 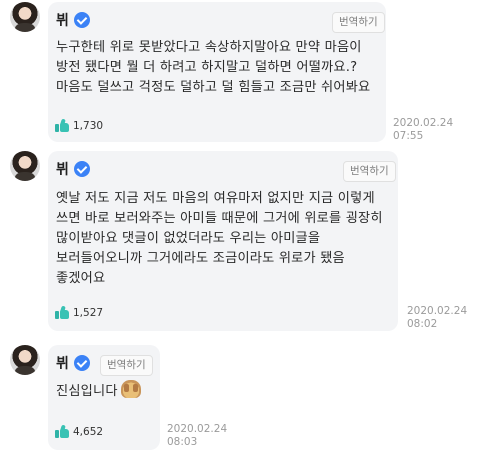 I want to click on message-line-text: 진심입니다, so click(x=87, y=391).